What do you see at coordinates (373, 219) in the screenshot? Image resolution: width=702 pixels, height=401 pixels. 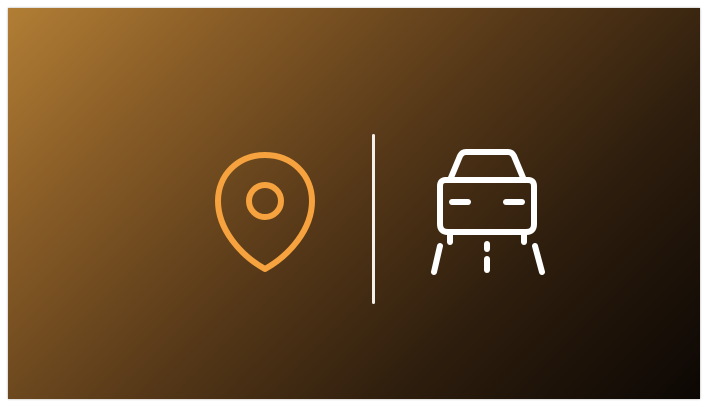 I see `vertical-divider` at bounding box center [373, 219].